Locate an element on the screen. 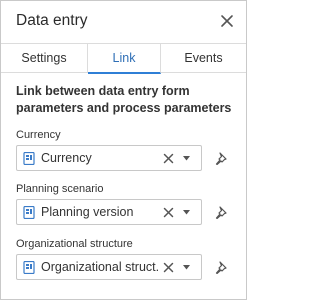 The width and height of the screenshot is (320, 300). planning-scenario-combobox: Planning version is located at coordinates (109, 212).